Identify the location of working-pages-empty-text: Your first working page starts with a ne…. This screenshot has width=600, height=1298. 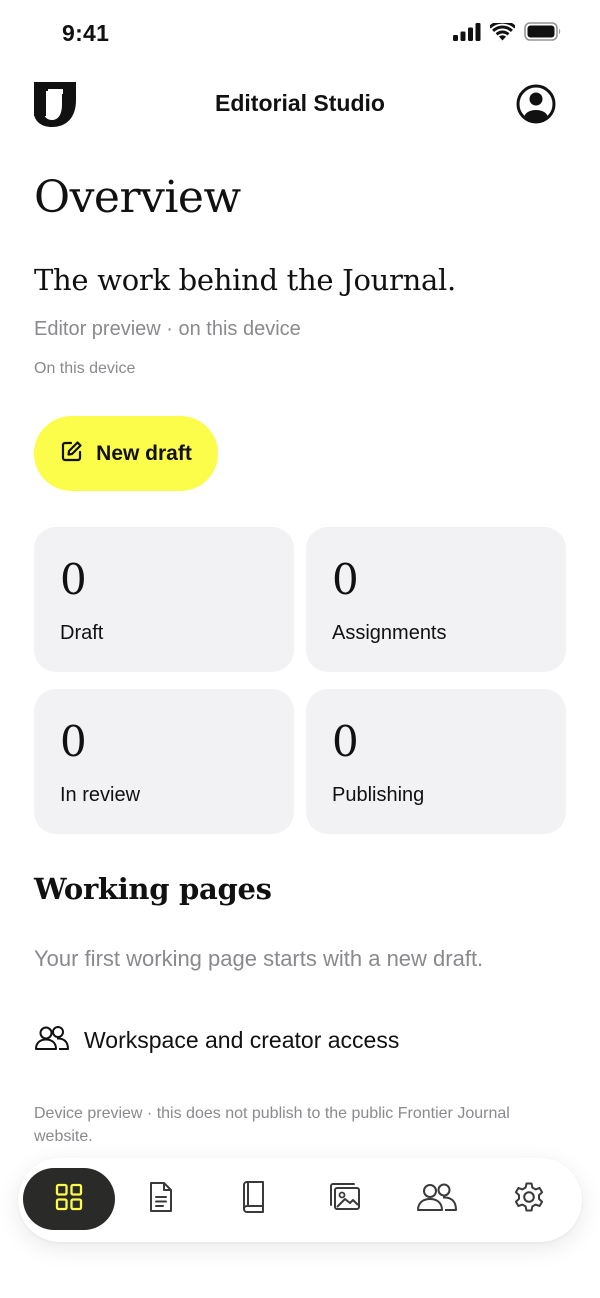
(259, 958).